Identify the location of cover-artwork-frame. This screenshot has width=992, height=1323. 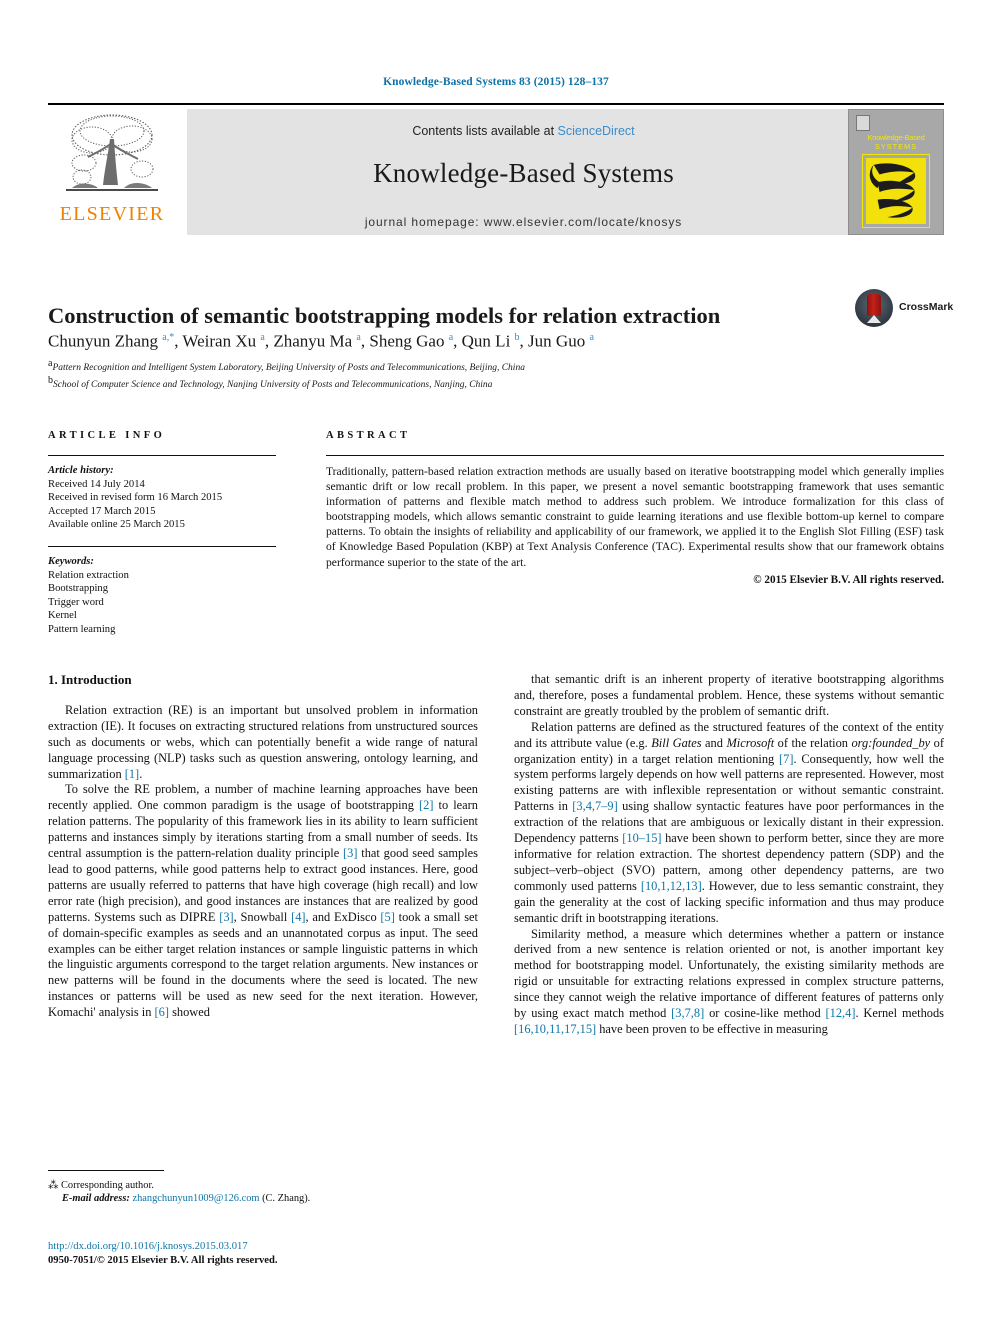
(896, 191).